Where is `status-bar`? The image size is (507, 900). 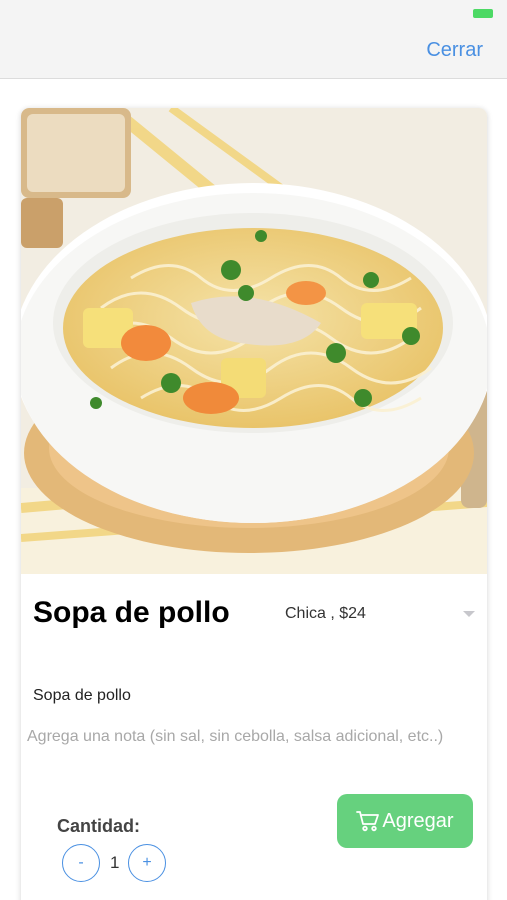
status-bar is located at coordinates (253, 13).